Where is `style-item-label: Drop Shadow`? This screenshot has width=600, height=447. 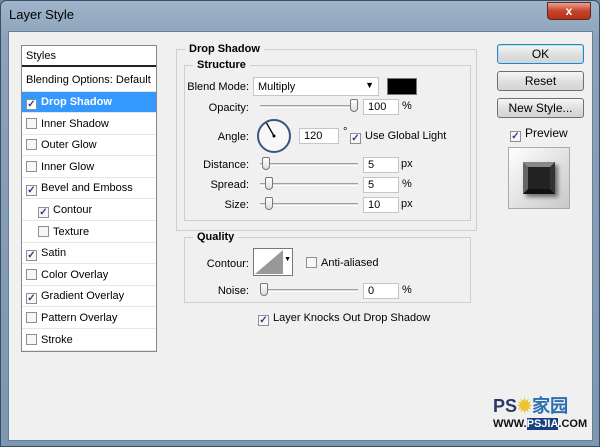 style-item-label: Drop Shadow is located at coordinates (76, 102).